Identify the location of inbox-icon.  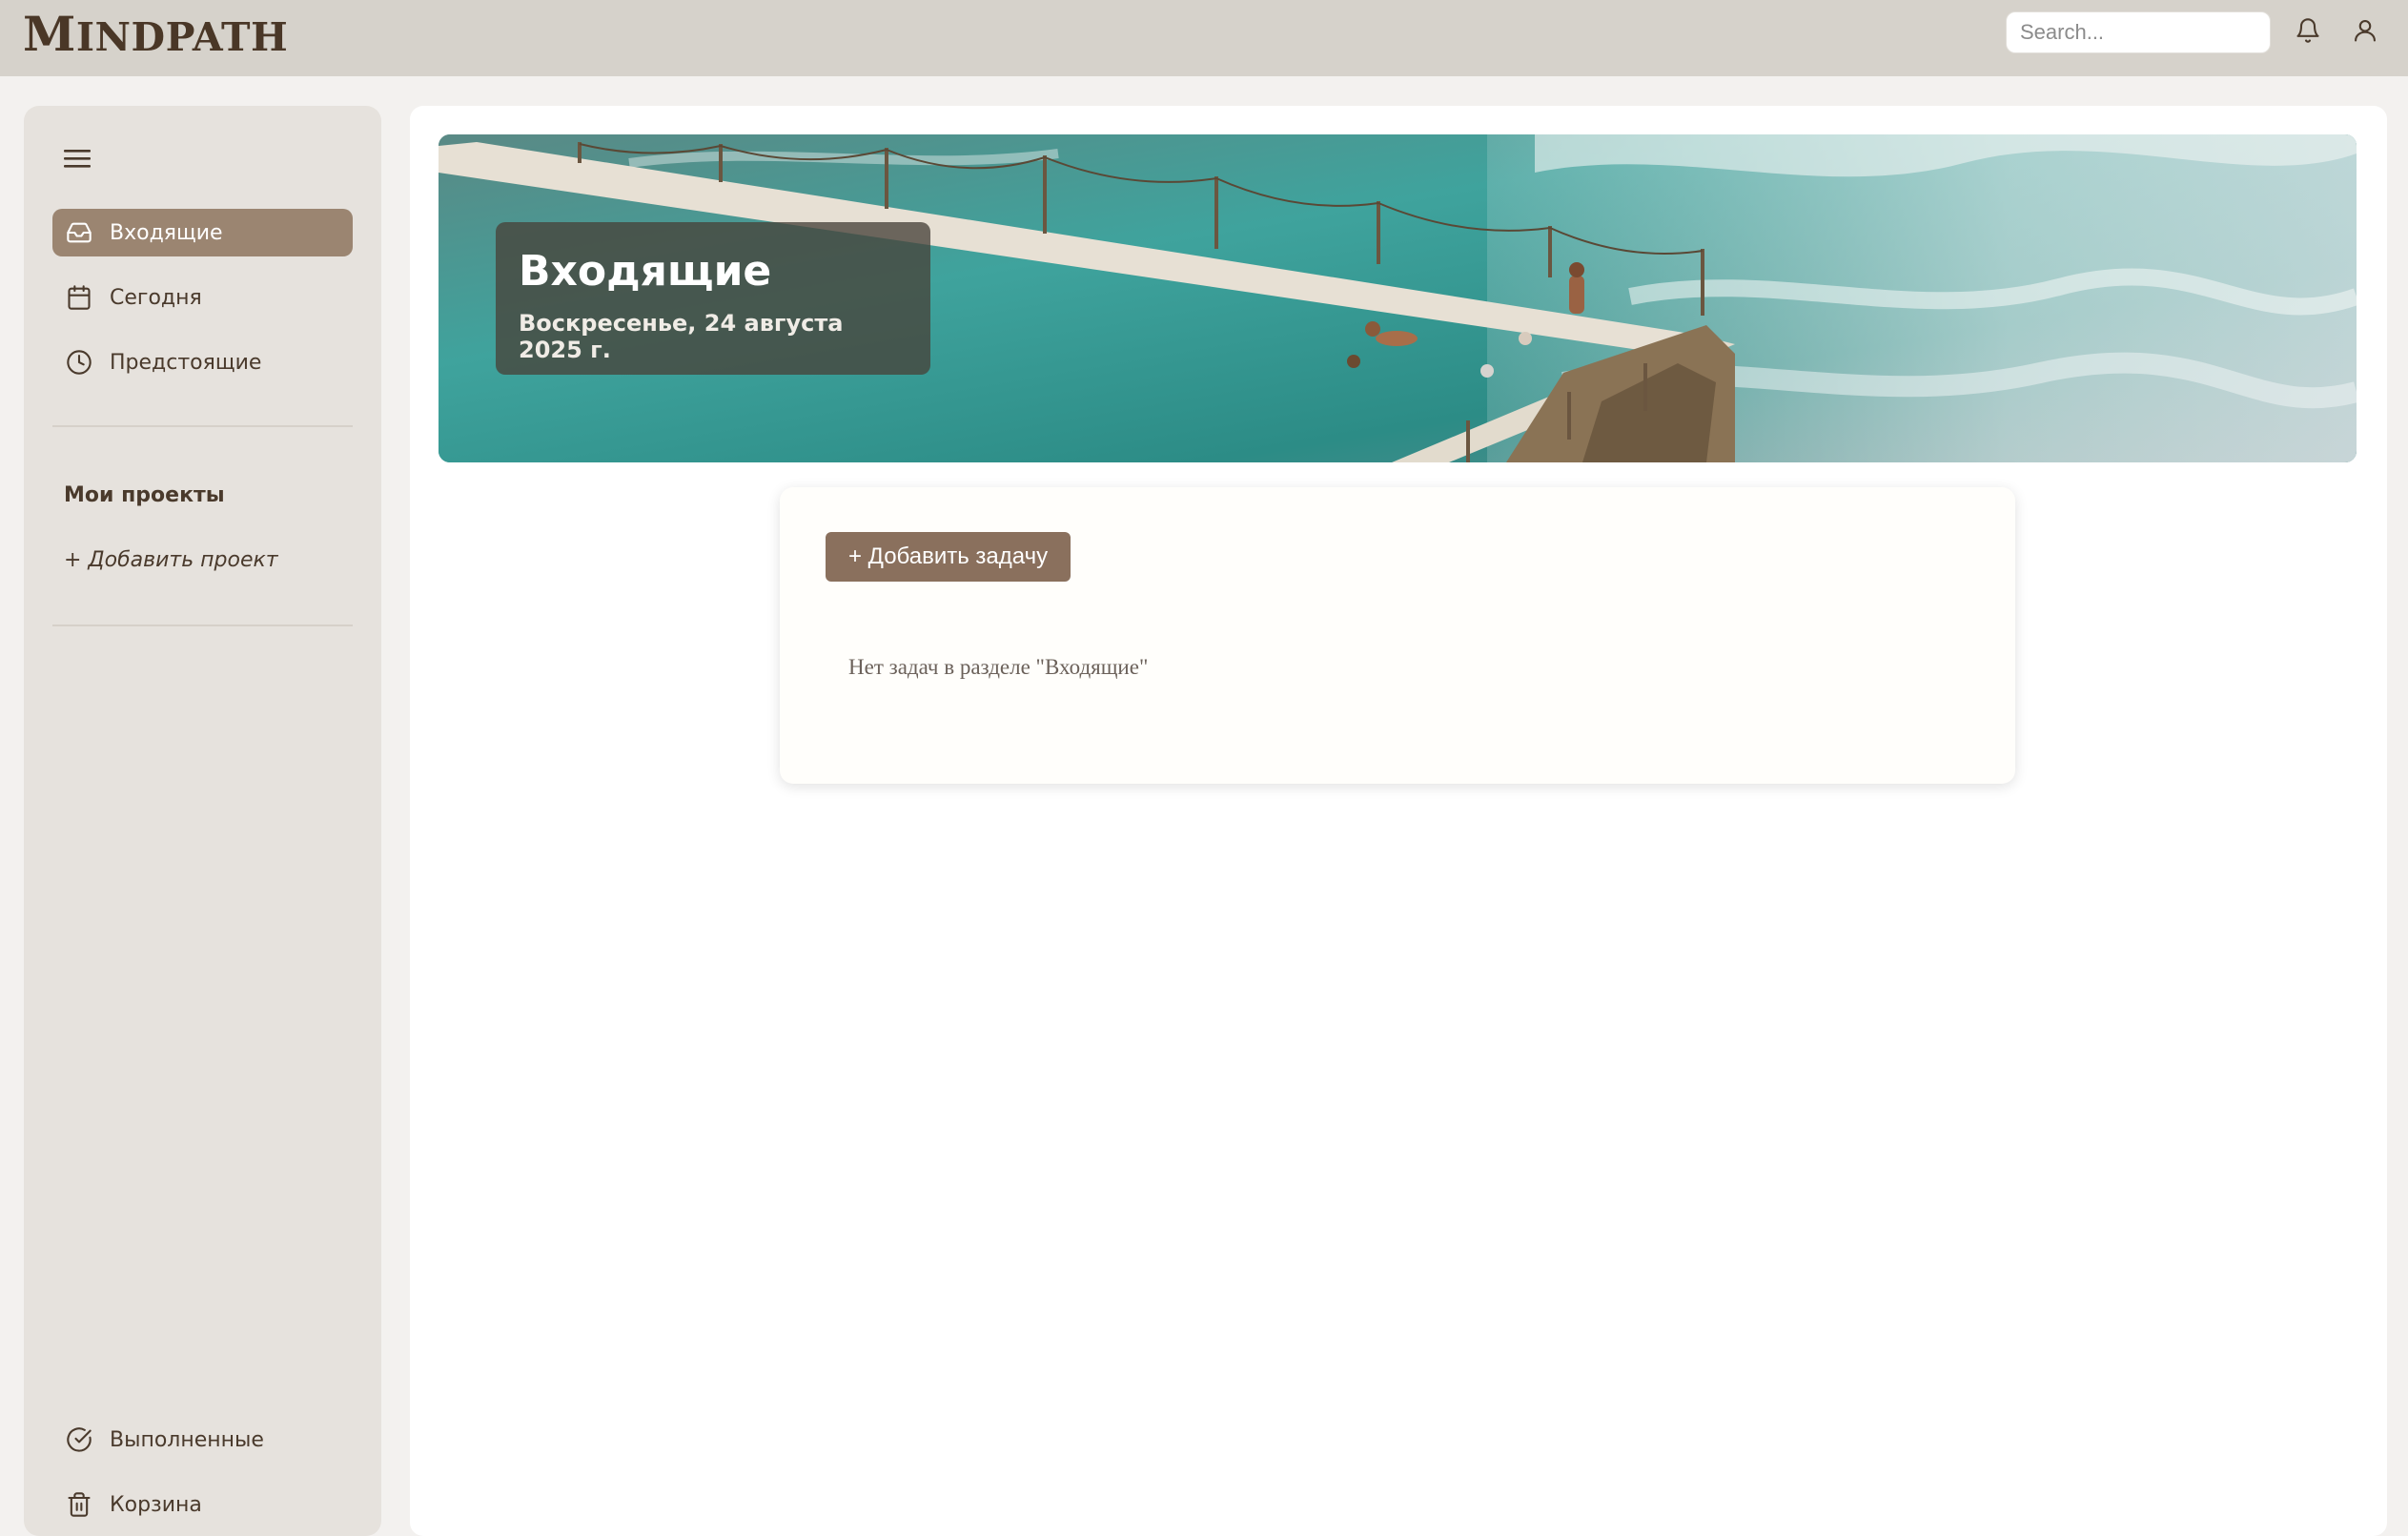
(79, 232).